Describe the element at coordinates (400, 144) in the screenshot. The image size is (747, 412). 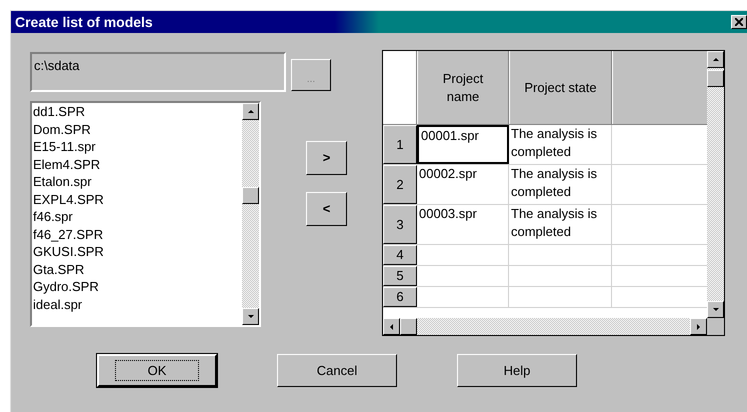
I see `row-header: 1` at that location.